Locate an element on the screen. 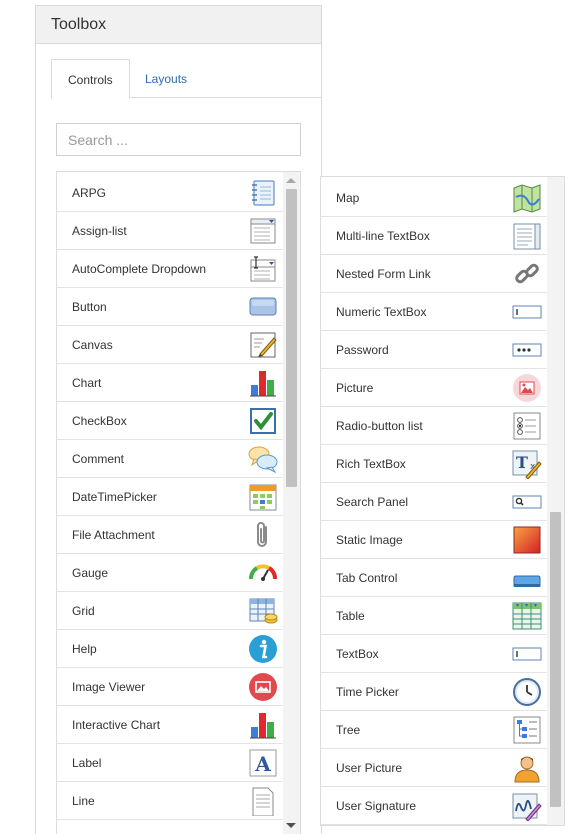 The image size is (581, 834). list-item-user-signature: User Signature is located at coordinates (434, 806).